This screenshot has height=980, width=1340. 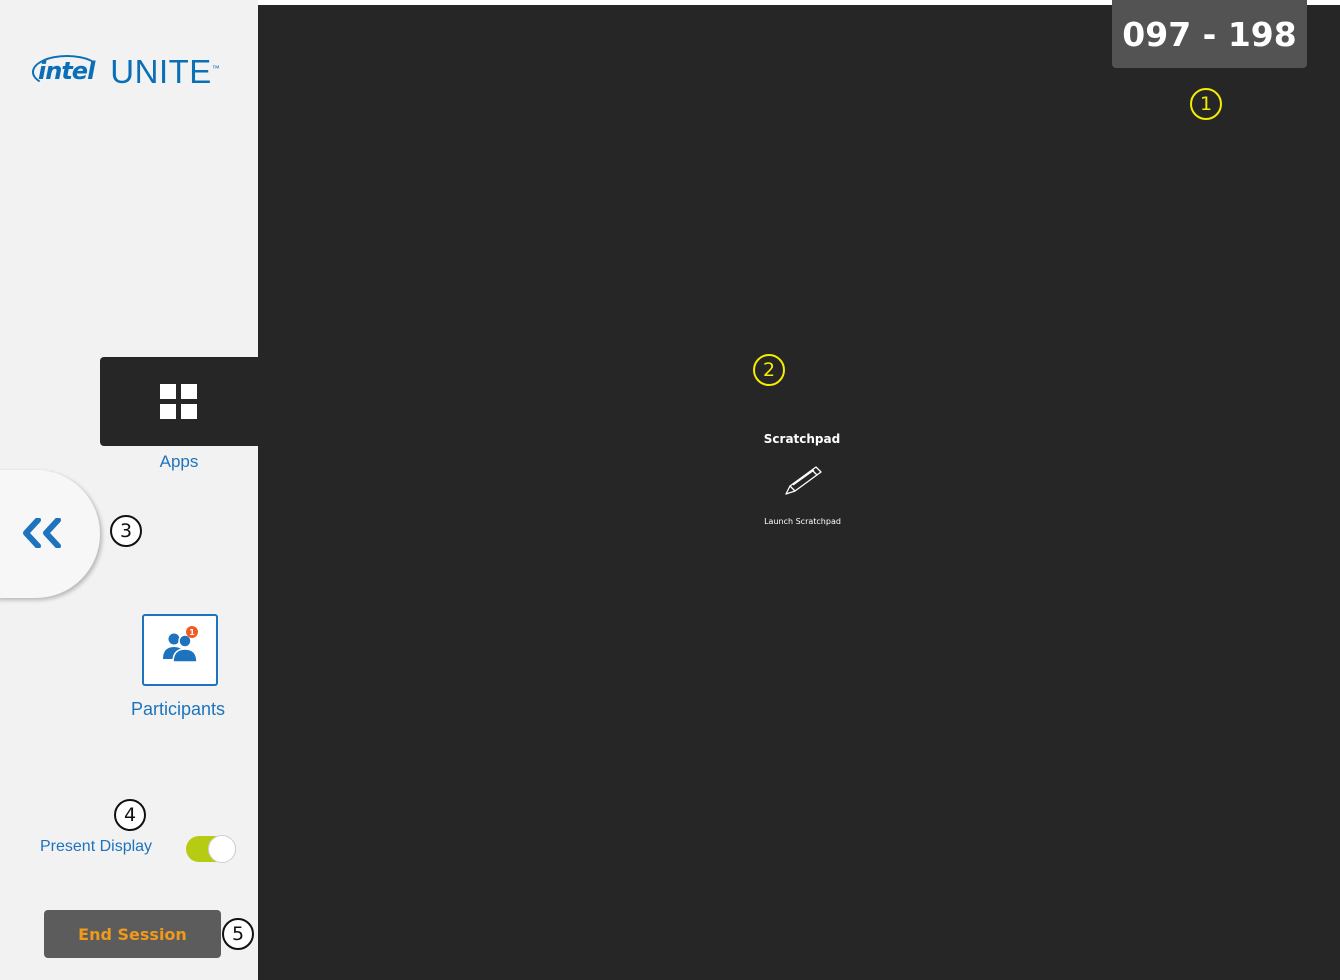 What do you see at coordinates (802, 521) in the screenshot?
I see `launch-scratchpad-link: Launch Scratchpad` at bounding box center [802, 521].